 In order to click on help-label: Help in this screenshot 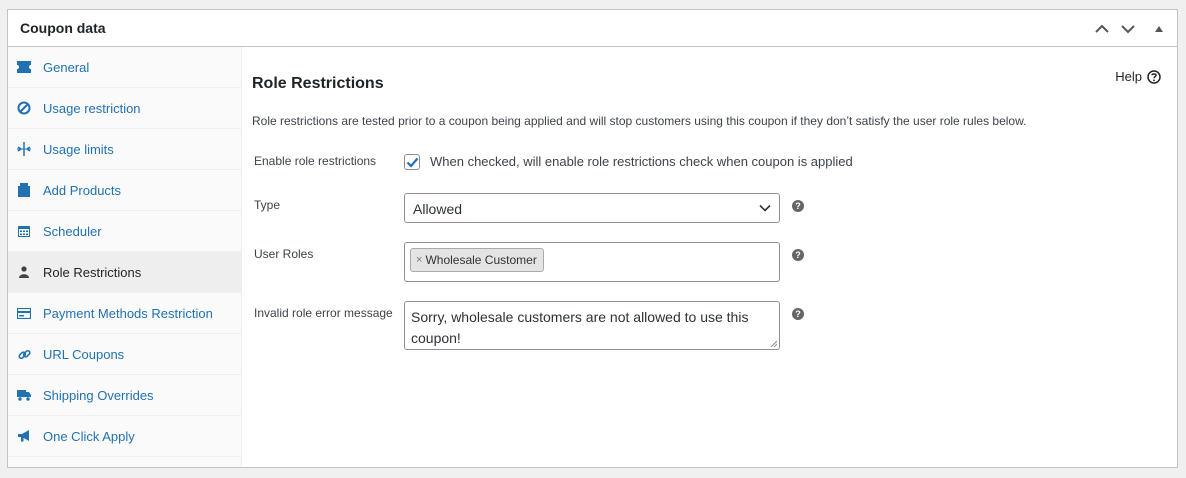, I will do `click(1128, 76)`.